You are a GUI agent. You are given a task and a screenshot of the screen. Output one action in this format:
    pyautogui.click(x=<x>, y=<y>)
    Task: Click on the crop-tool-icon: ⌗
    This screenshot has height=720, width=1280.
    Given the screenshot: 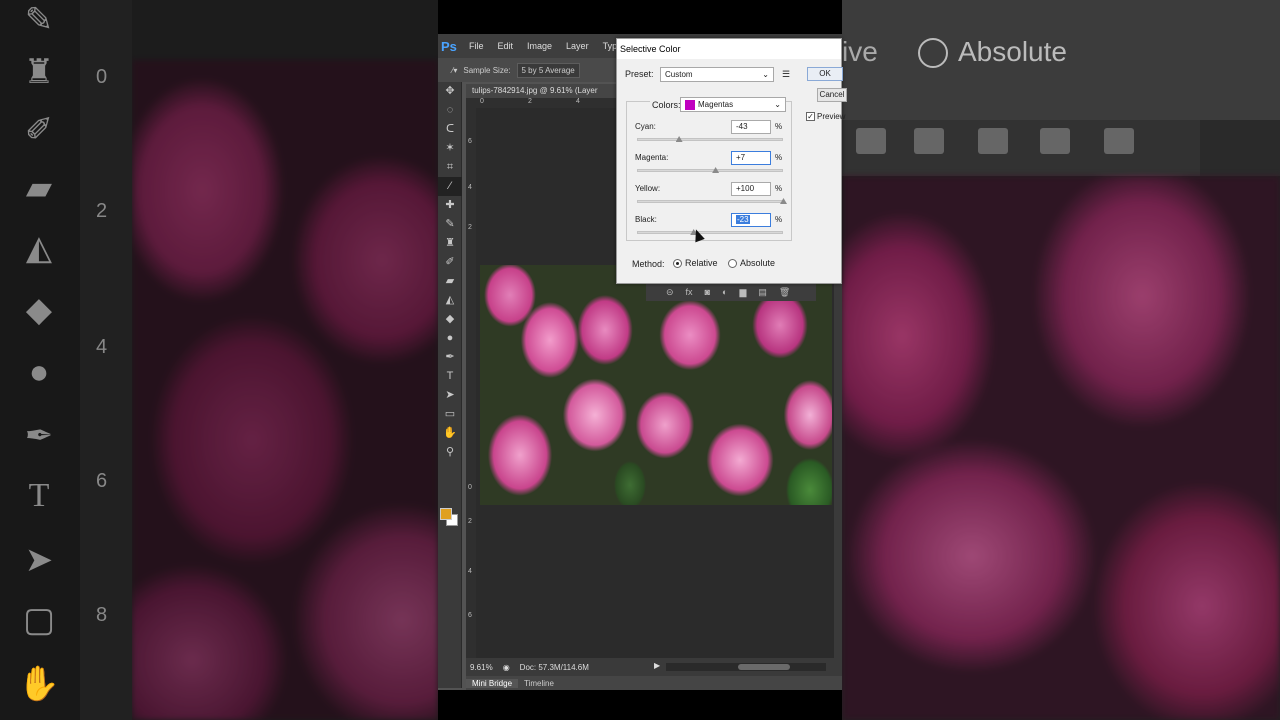 What is the action you would take?
    pyautogui.click(x=450, y=167)
    